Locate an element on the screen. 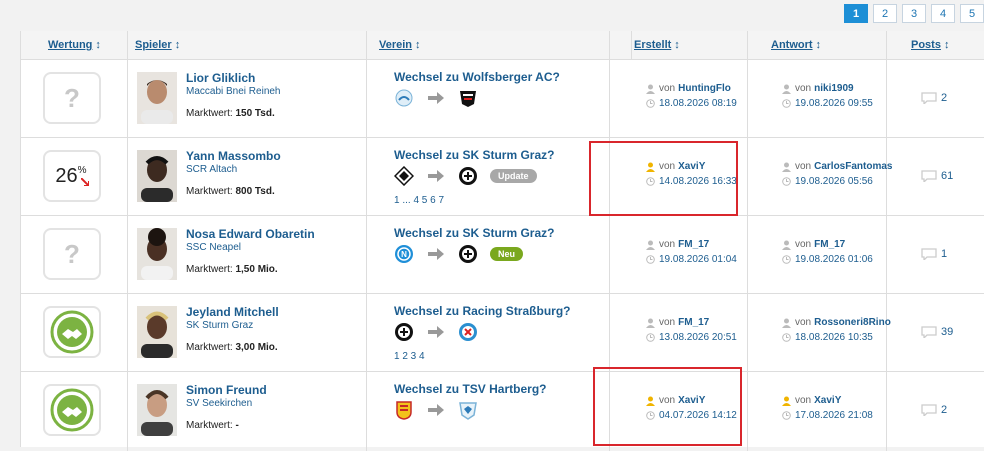 Image resolution: width=984 pixels, height=451 pixels. thread-title: Wechsel zu Wolfsberger AC? is located at coordinates (477, 77).